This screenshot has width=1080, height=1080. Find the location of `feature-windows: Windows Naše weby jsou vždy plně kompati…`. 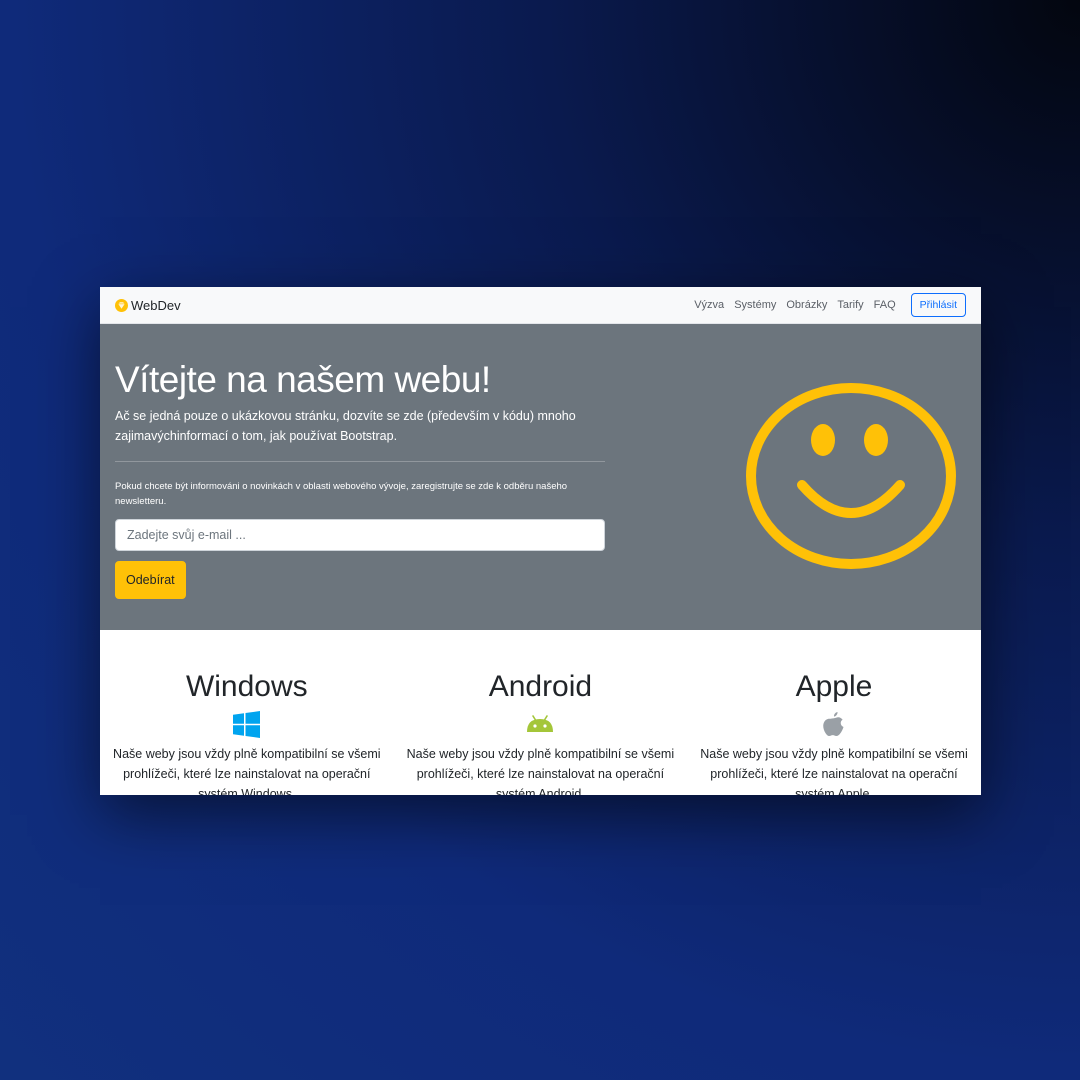

feature-windows: Windows Naše weby jsou vždy plně kompati… is located at coordinates (247, 731).